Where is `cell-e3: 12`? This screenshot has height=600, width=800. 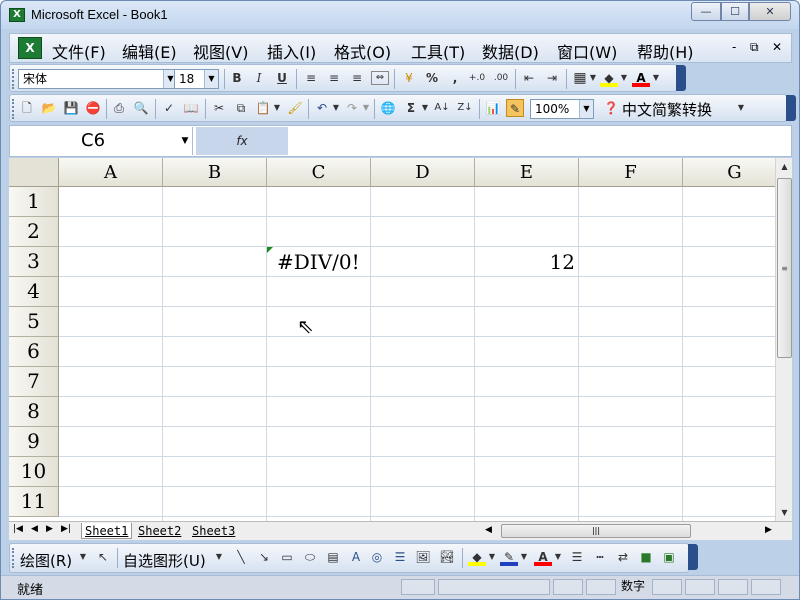 cell-e3: 12 is located at coordinates (525, 262).